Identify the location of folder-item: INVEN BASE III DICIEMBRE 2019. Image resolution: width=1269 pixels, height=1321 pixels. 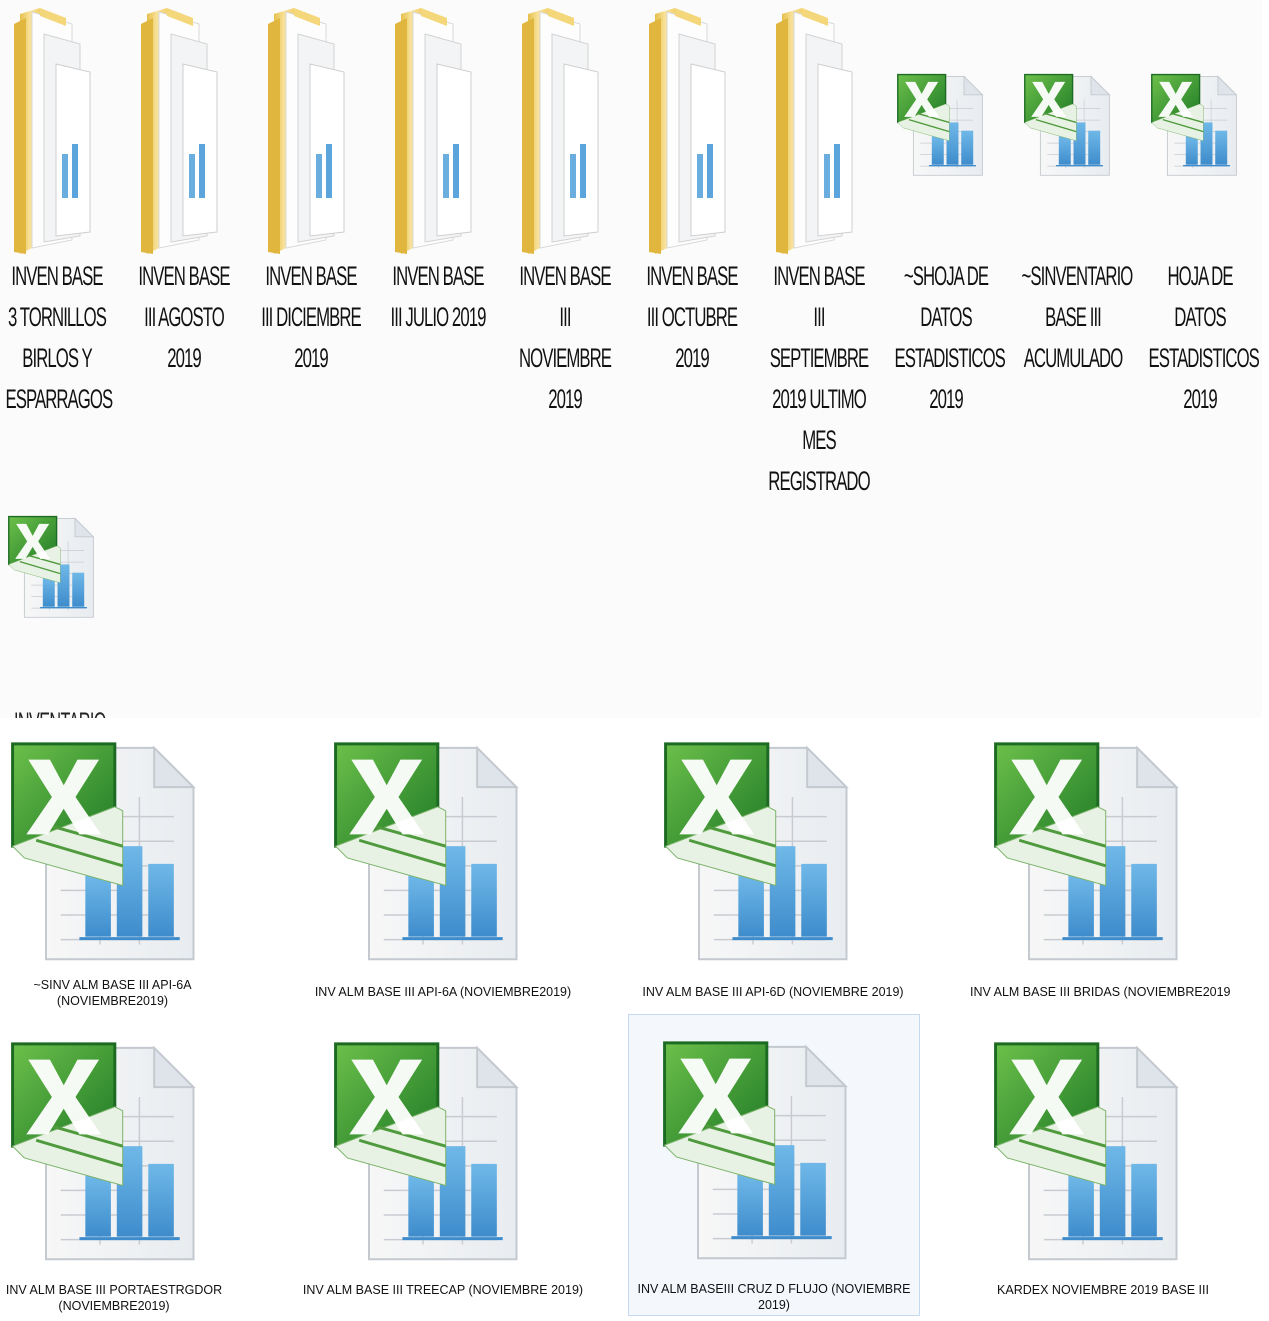
(316, 210).